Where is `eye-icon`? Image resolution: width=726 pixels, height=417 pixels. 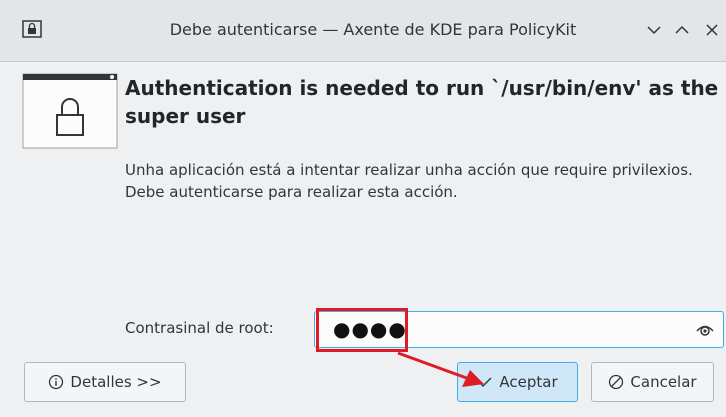
eye-icon is located at coordinates (705, 330).